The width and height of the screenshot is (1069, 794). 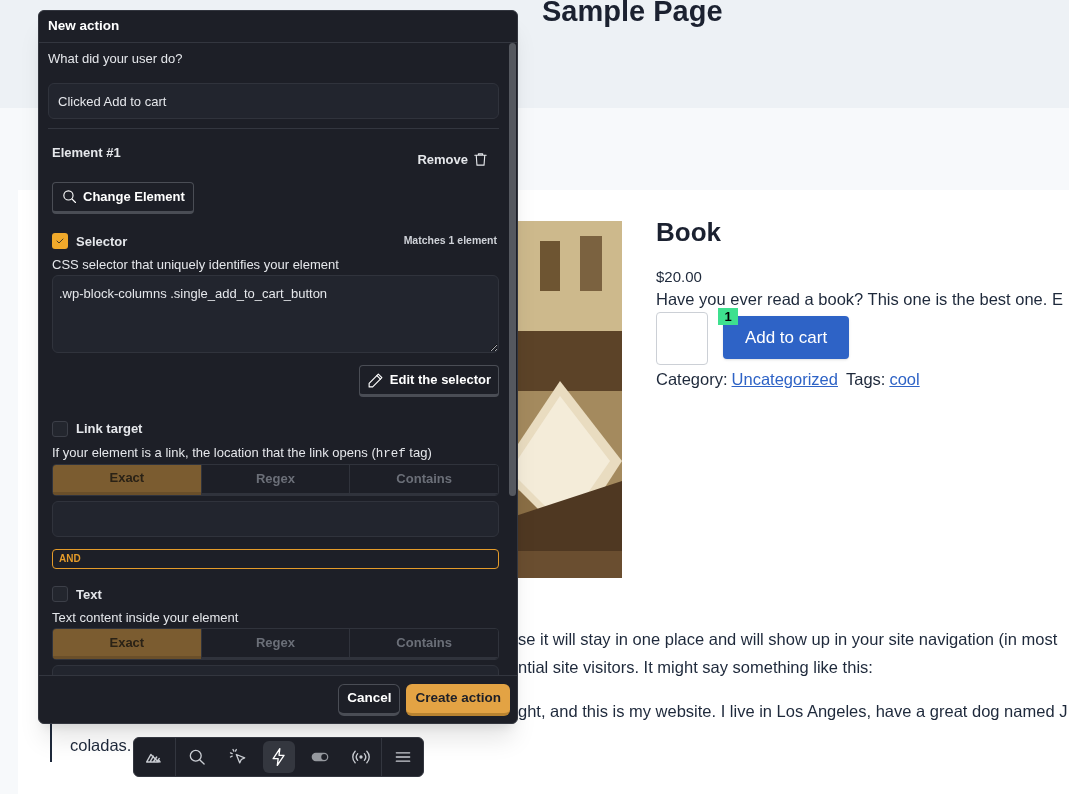 I want to click on panel-title: New action, so click(x=84, y=26).